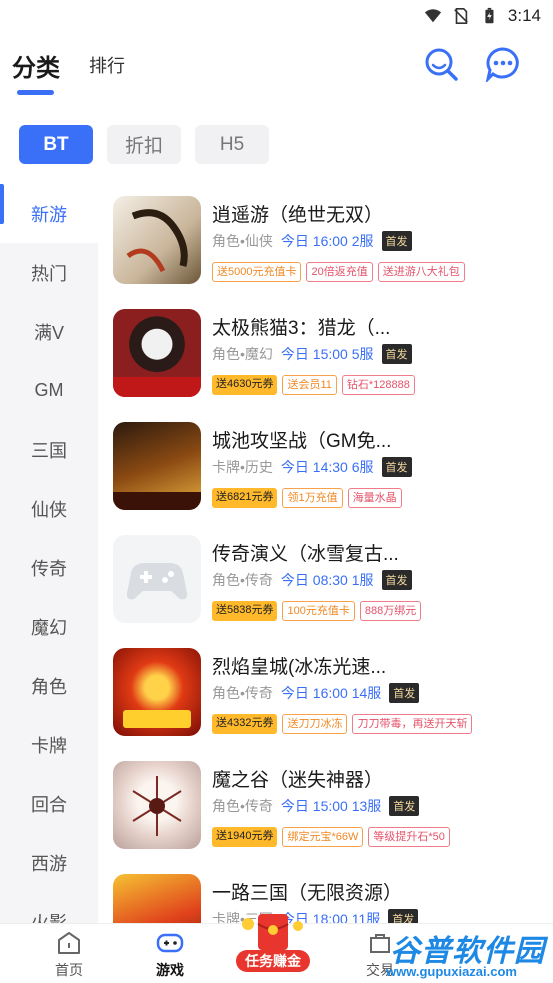 The width and height of the screenshot is (553, 983). I want to click on game-meta: 角色•魔幻 今日 15:00 5服 首发, so click(312, 354).